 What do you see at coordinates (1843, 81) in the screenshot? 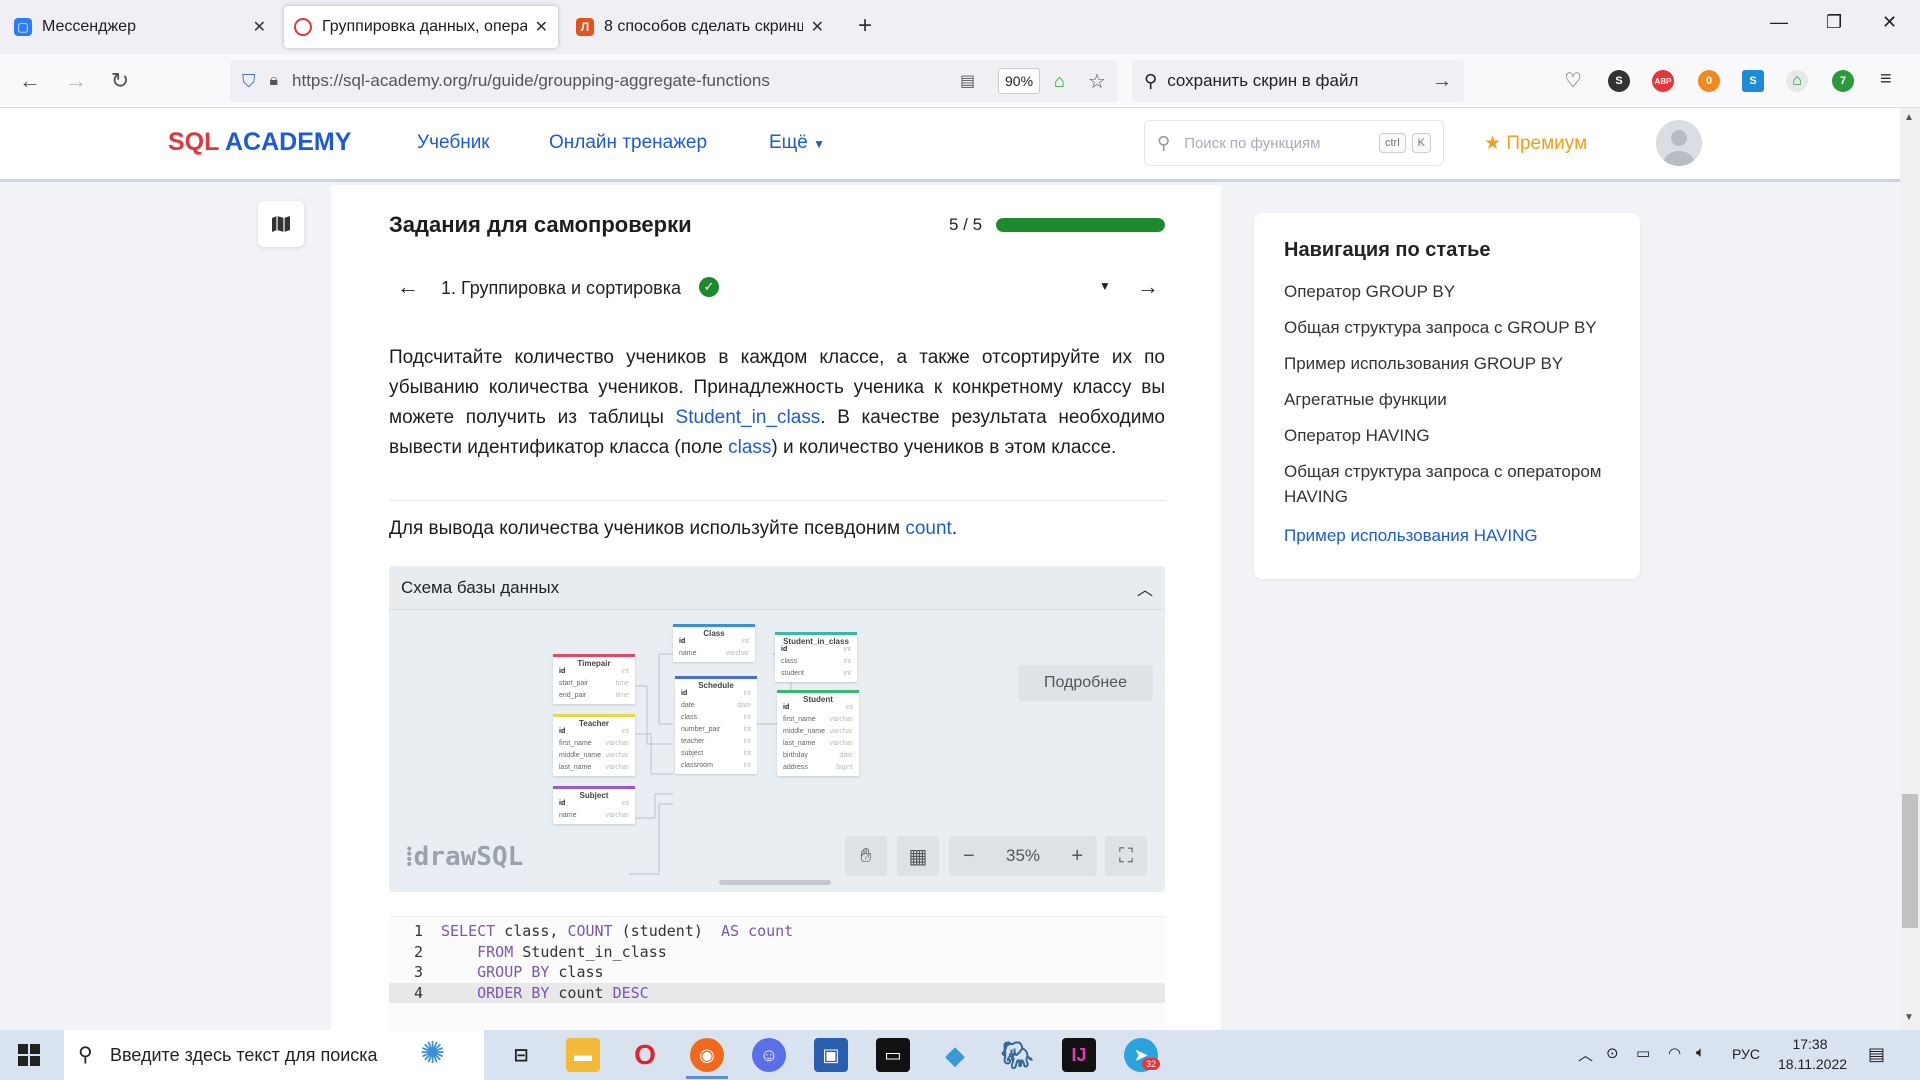
I see `download-extension-icon: 7` at bounding box center [1843, 81].